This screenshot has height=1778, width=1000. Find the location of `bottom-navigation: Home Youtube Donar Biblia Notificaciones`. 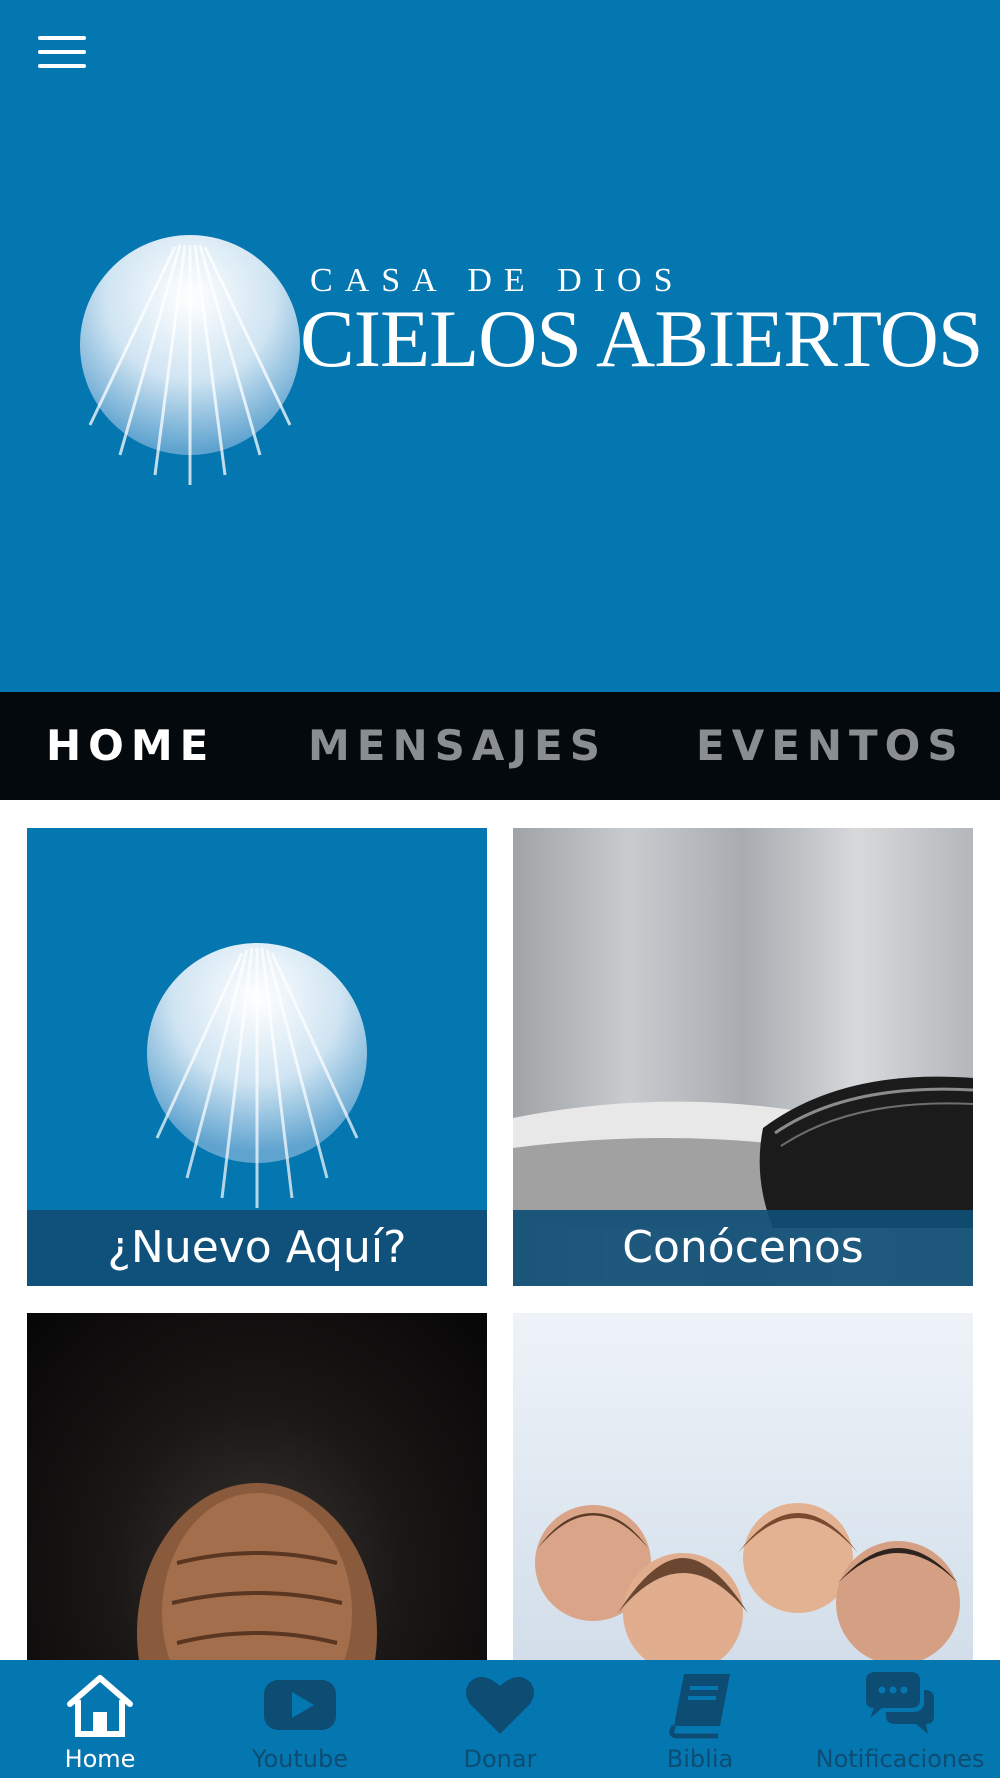

bottom-navigation: Home Youtube Donar Biblia Notificaciones is located at coordinates (500, 1719).